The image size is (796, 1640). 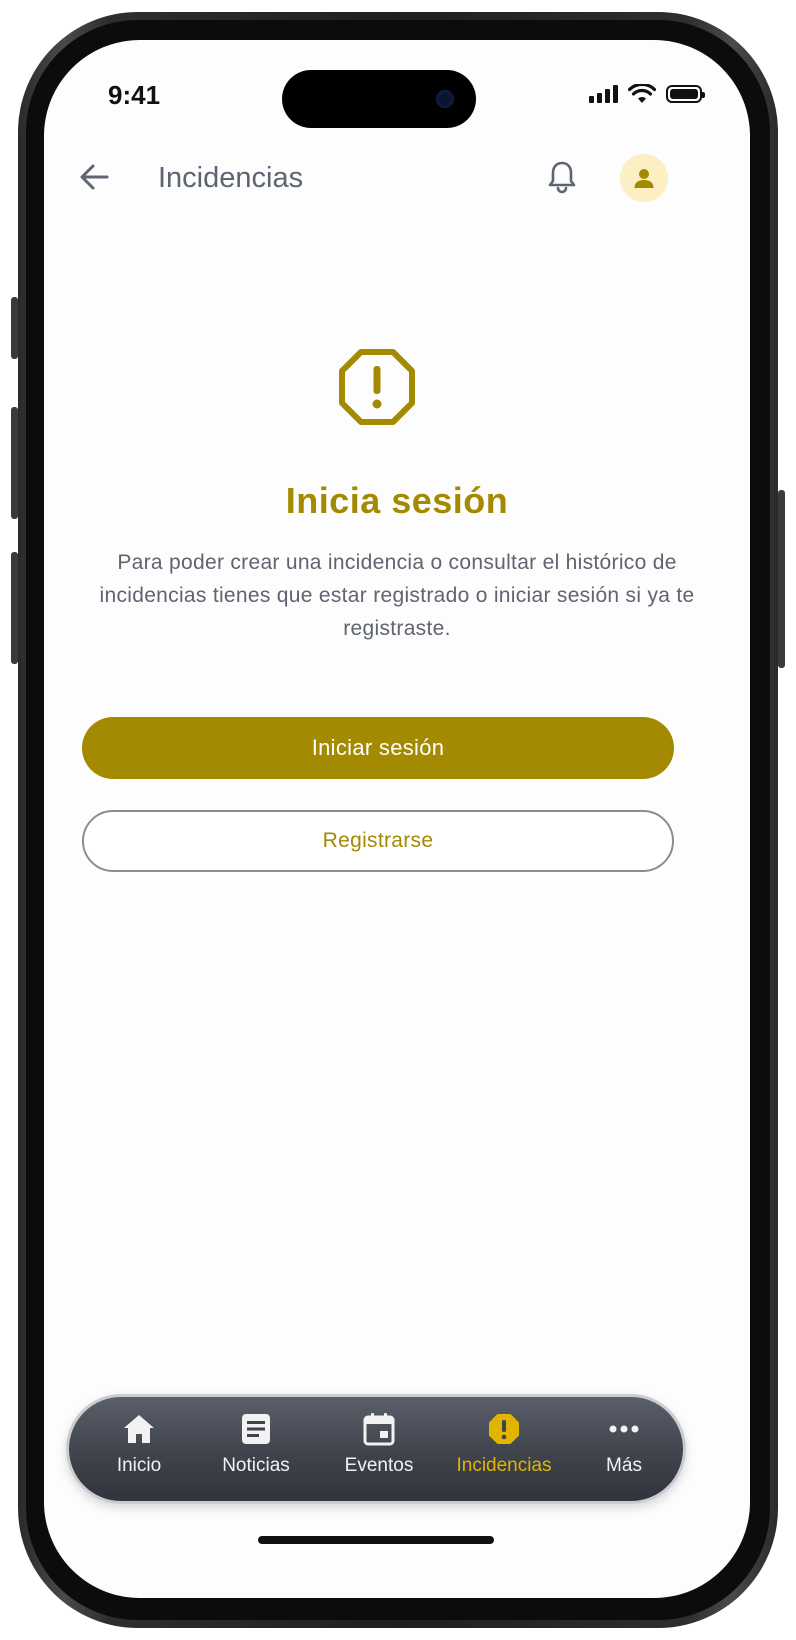 What do you see at coordinates (379, 1465) in the screenshot?
I see `tab-label: Eventos` at bounding box center [379, 1465].